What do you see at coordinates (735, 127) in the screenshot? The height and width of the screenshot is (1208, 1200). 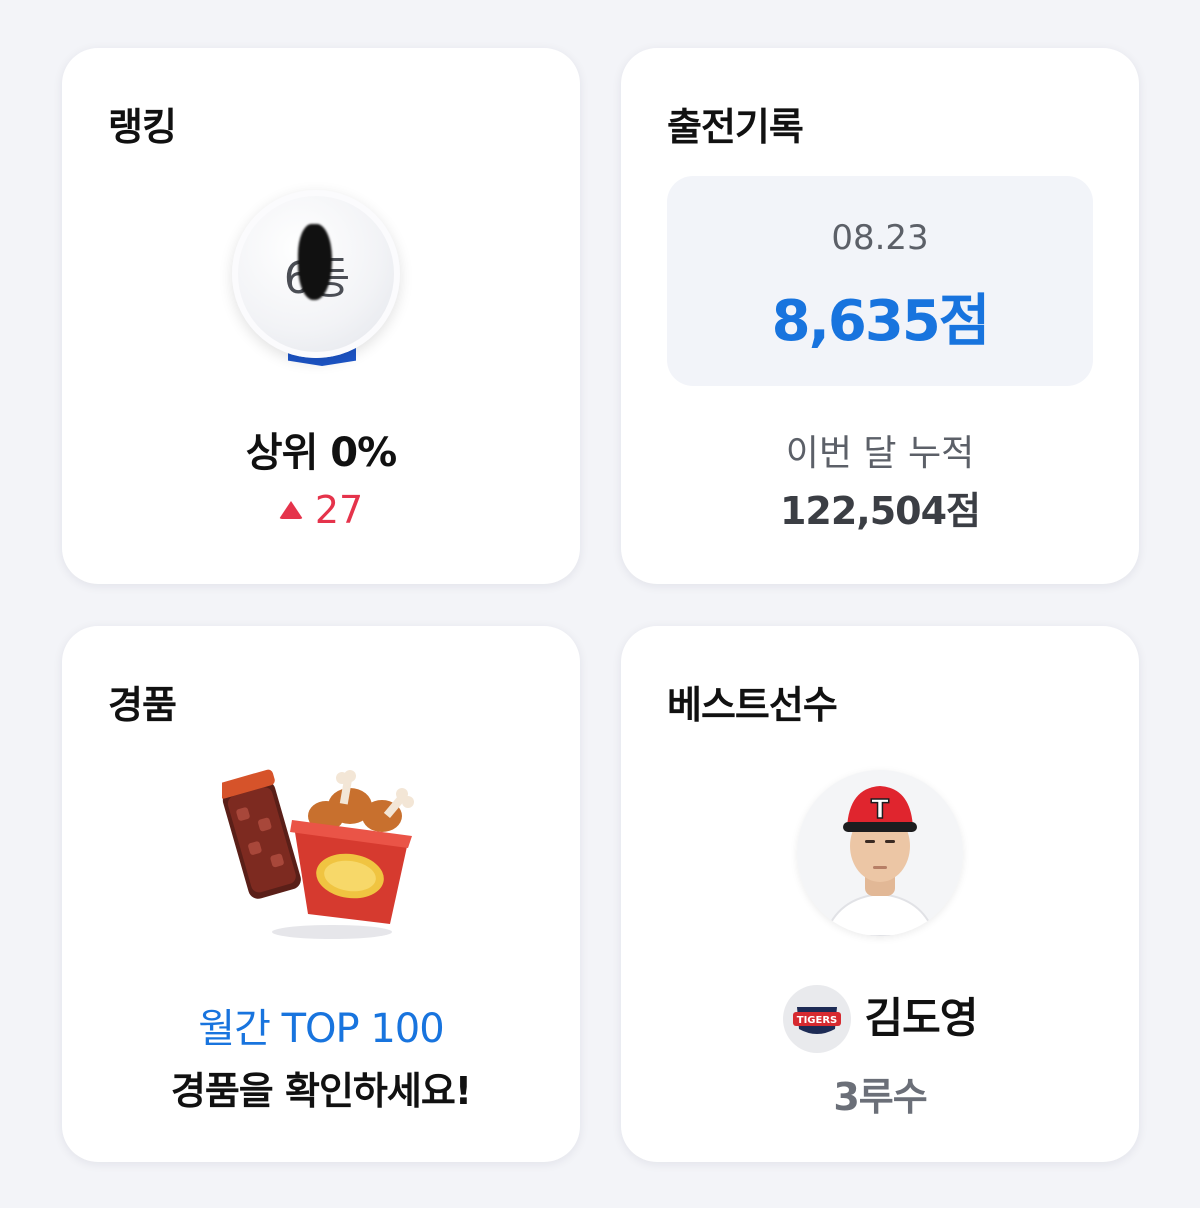 I see `attendance-title: 출전기록` at bounding box center [735, 127].